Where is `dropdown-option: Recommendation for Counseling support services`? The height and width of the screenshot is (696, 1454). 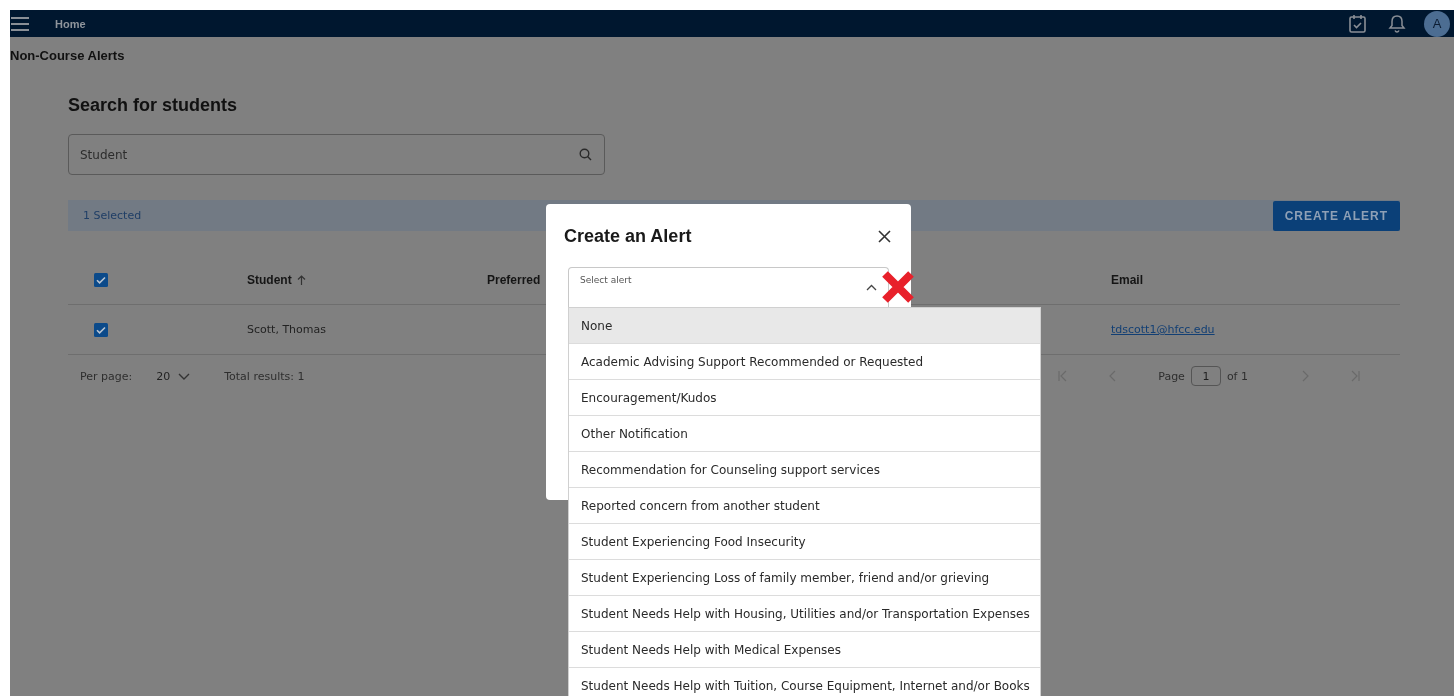
dropdown-option: Recommendation for Counseling support services is located at coordinates (804, 470).